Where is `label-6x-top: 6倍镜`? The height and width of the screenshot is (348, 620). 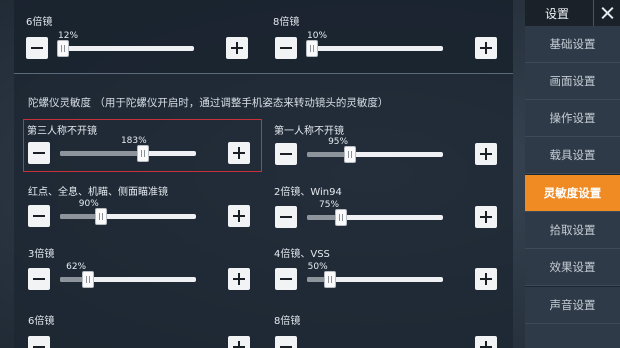
label-6x-top: 6倍镜 is located at coordinates (39, 22).